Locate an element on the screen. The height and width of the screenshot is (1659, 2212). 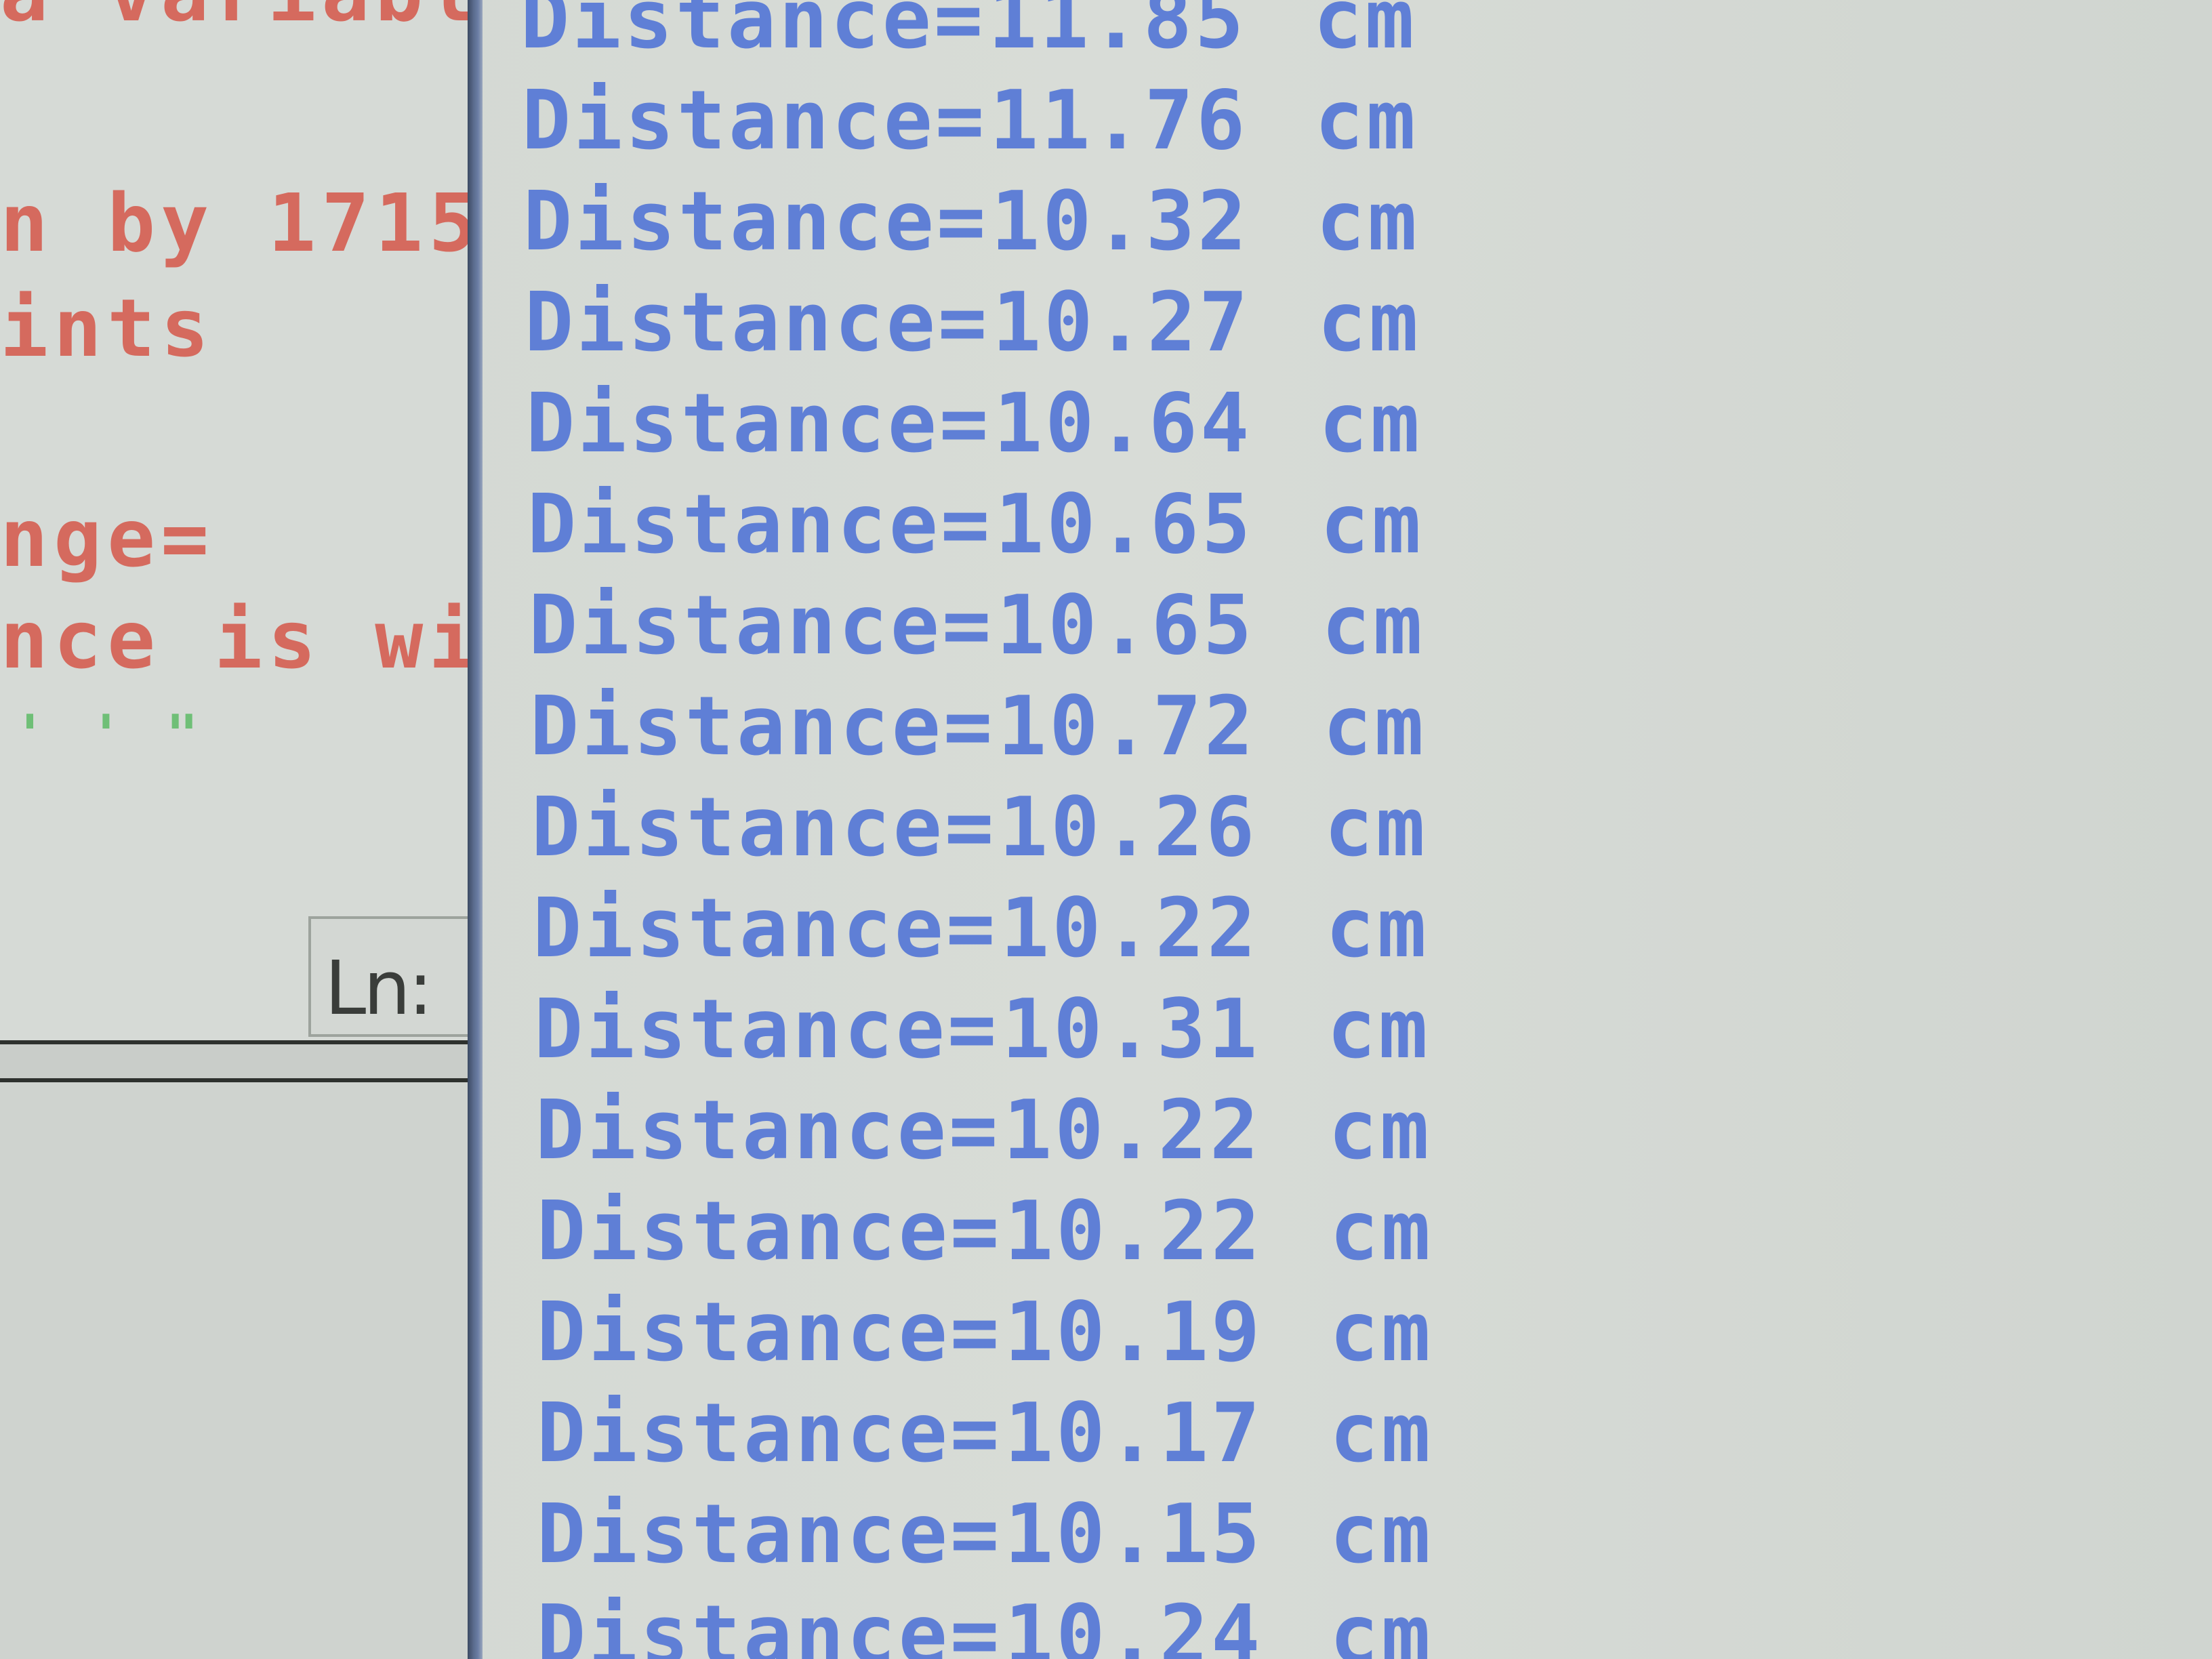
line-number-indicator: Ln: is located at coordinates (388, 976).